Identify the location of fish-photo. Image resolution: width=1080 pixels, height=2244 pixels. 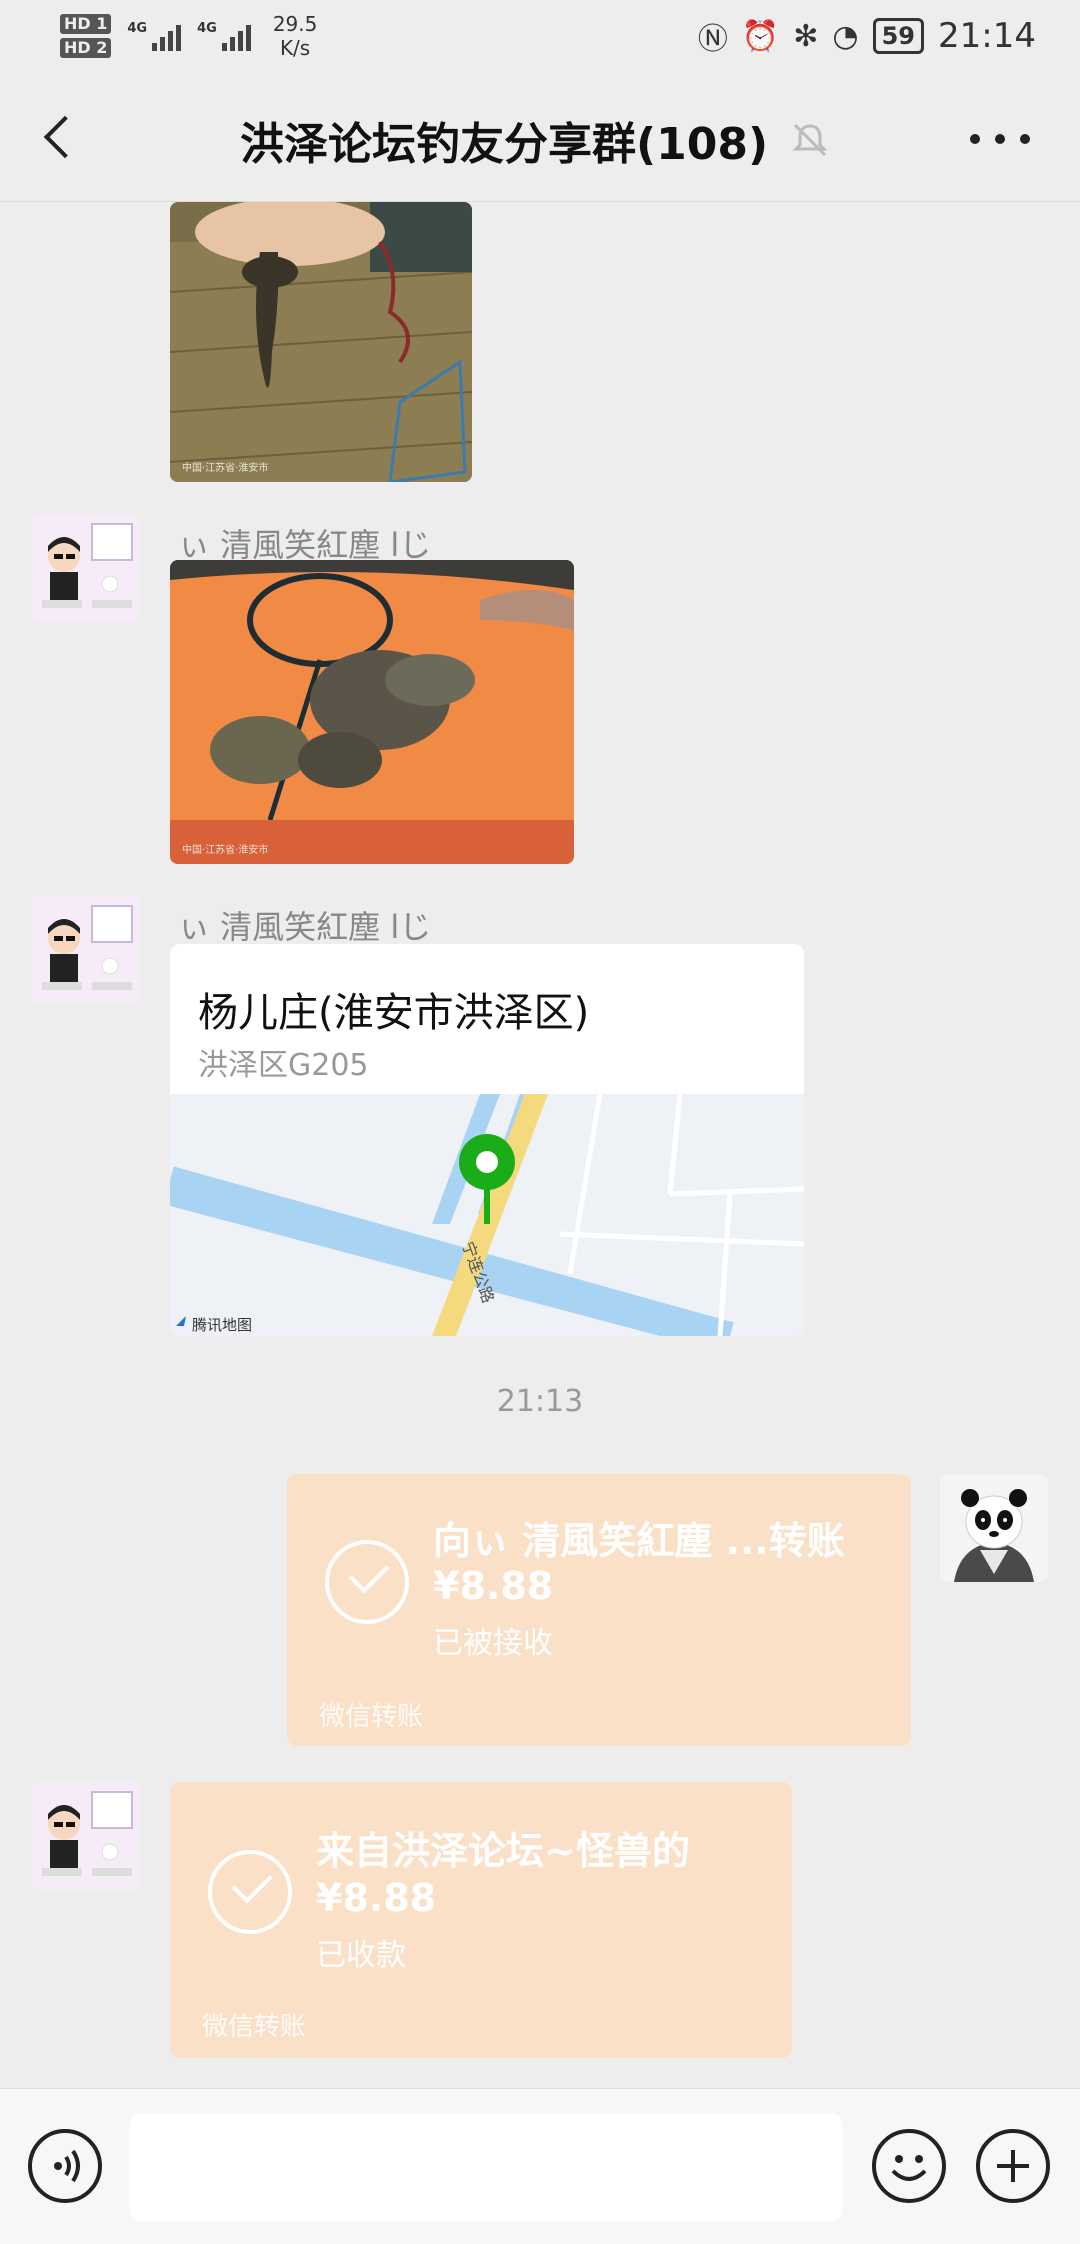
(321, 342).